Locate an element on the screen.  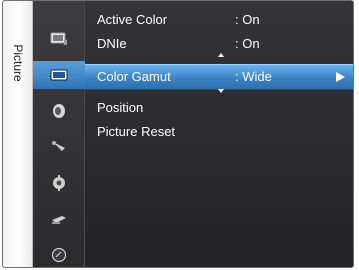
menu-icon-column is located at coordinates (58, 134).